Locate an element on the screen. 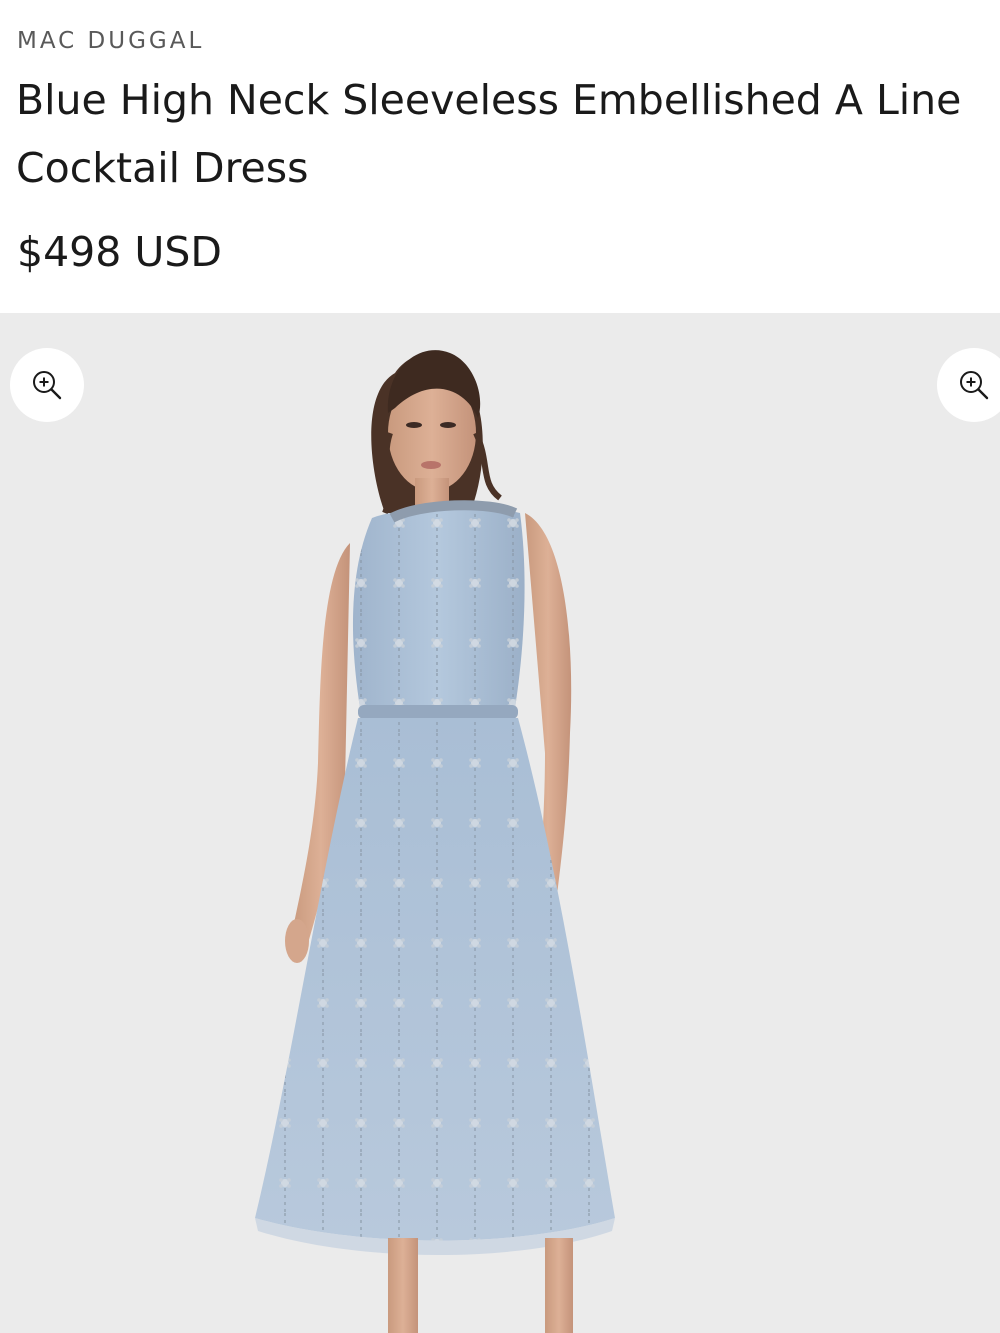  product-price: $498 USD is located at coordinates (119, 252).